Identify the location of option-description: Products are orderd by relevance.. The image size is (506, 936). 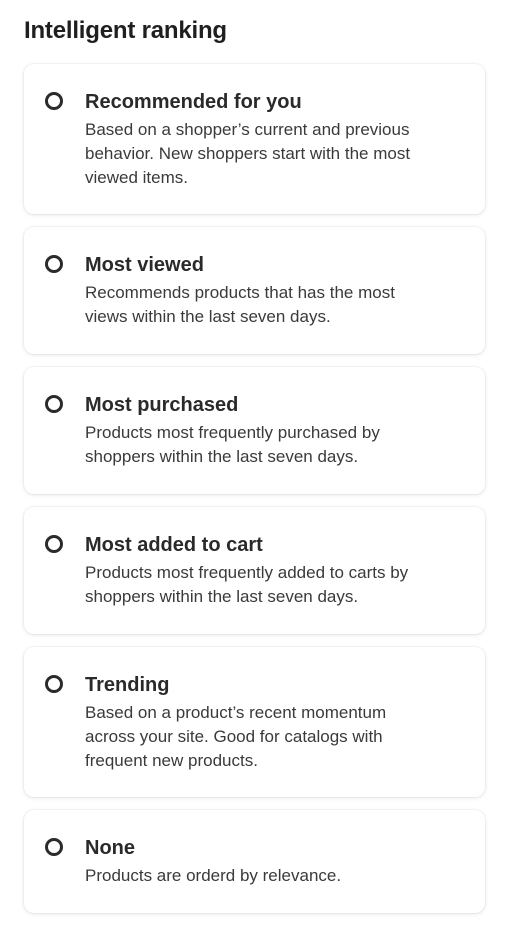
(213, 875).